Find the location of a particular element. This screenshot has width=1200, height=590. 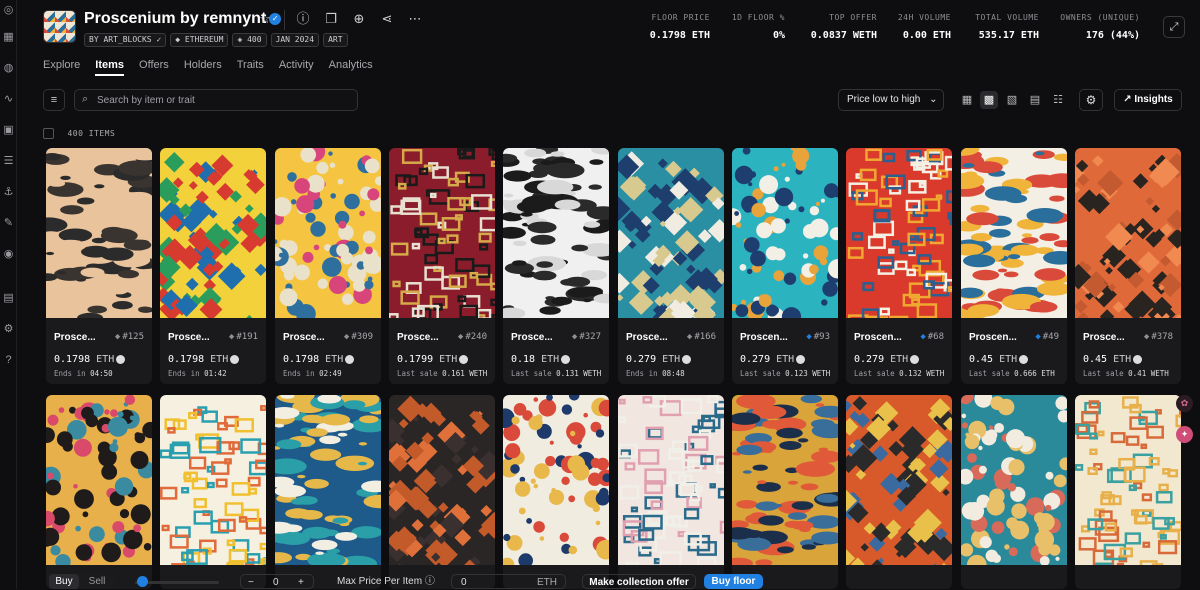

tab-explore: Explore is located at coordinates (61, 67).